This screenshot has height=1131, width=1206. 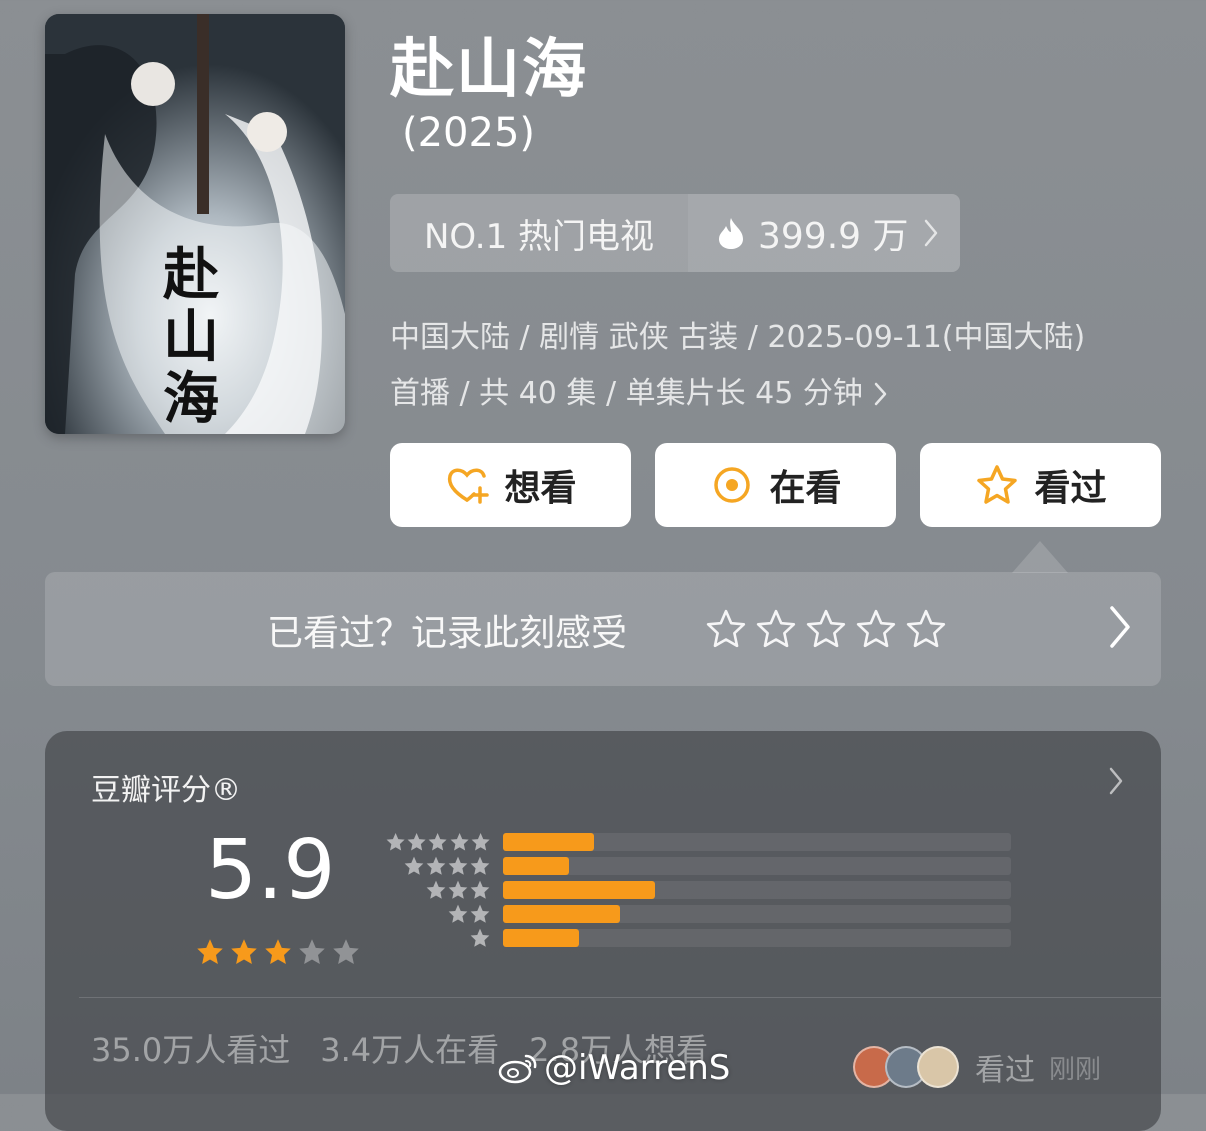 I want to click on flame-icon, so click(x=731, y=233).